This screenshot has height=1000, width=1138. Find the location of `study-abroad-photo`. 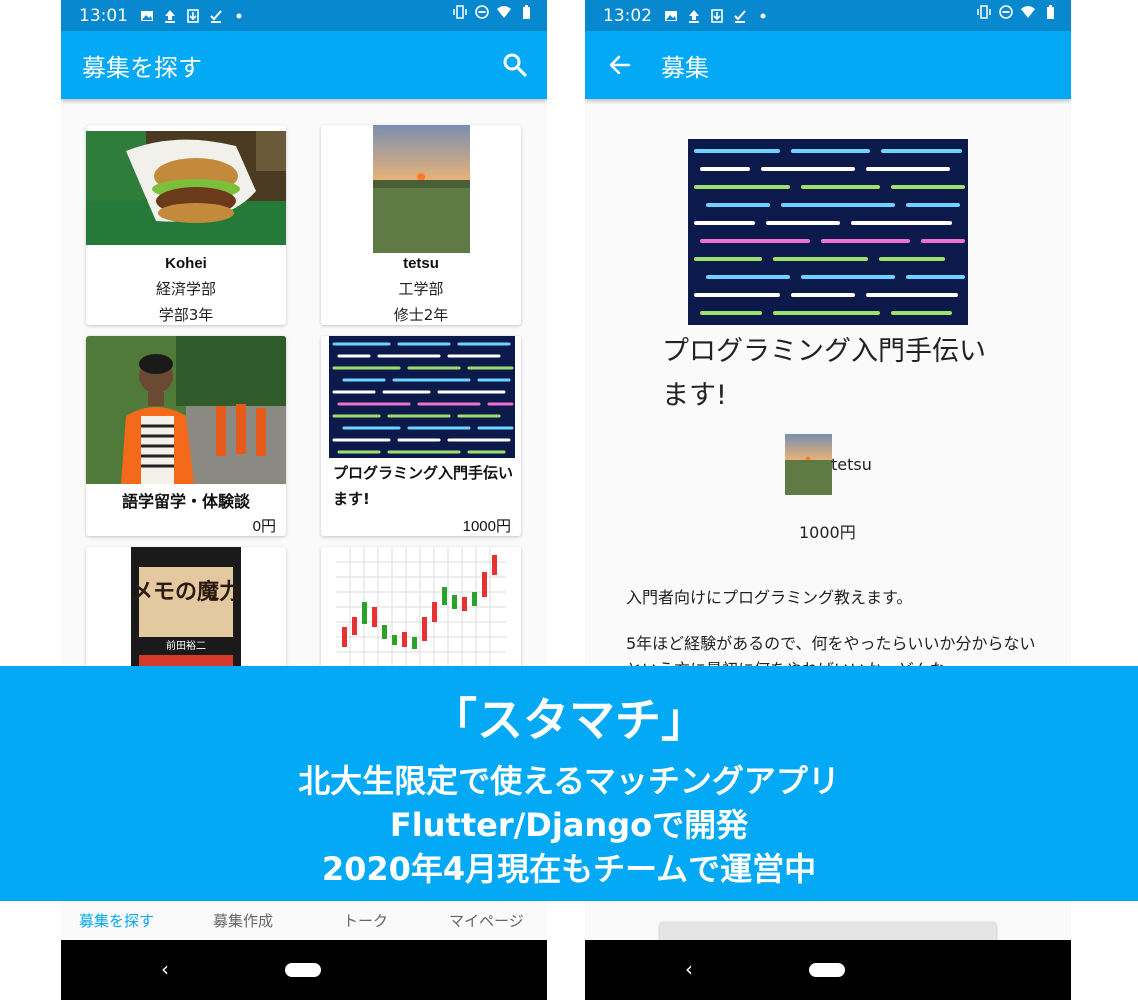

study-abroad-photo is located at coordinates (186, 410).